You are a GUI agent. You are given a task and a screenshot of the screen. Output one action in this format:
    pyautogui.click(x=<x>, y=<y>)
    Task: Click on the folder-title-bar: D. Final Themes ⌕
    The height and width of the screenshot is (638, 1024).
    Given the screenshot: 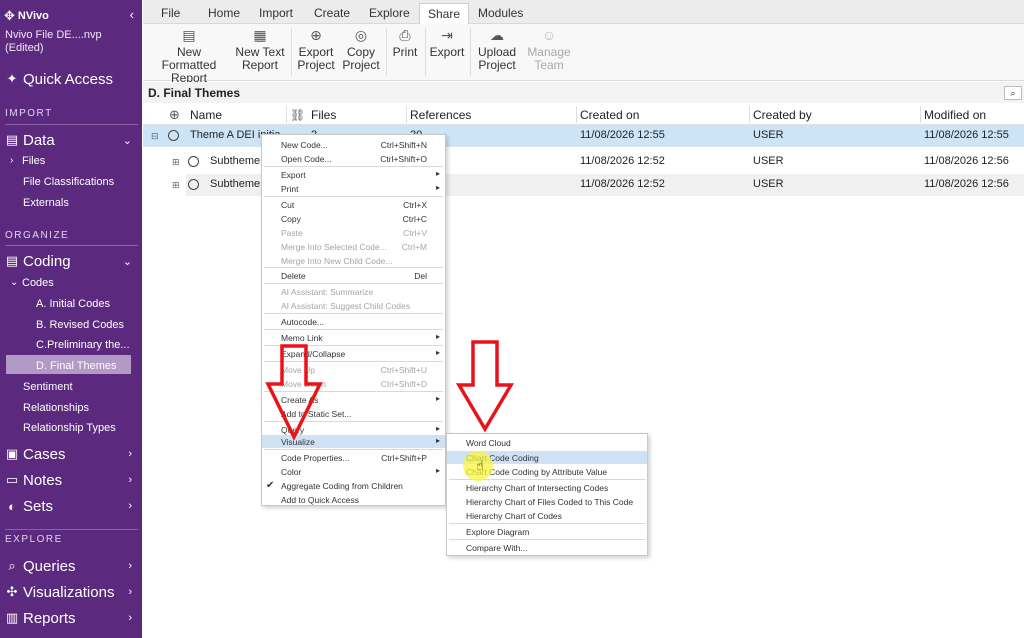 What is the action you would take?
    pyautogui.click(x=583, y=92)
    